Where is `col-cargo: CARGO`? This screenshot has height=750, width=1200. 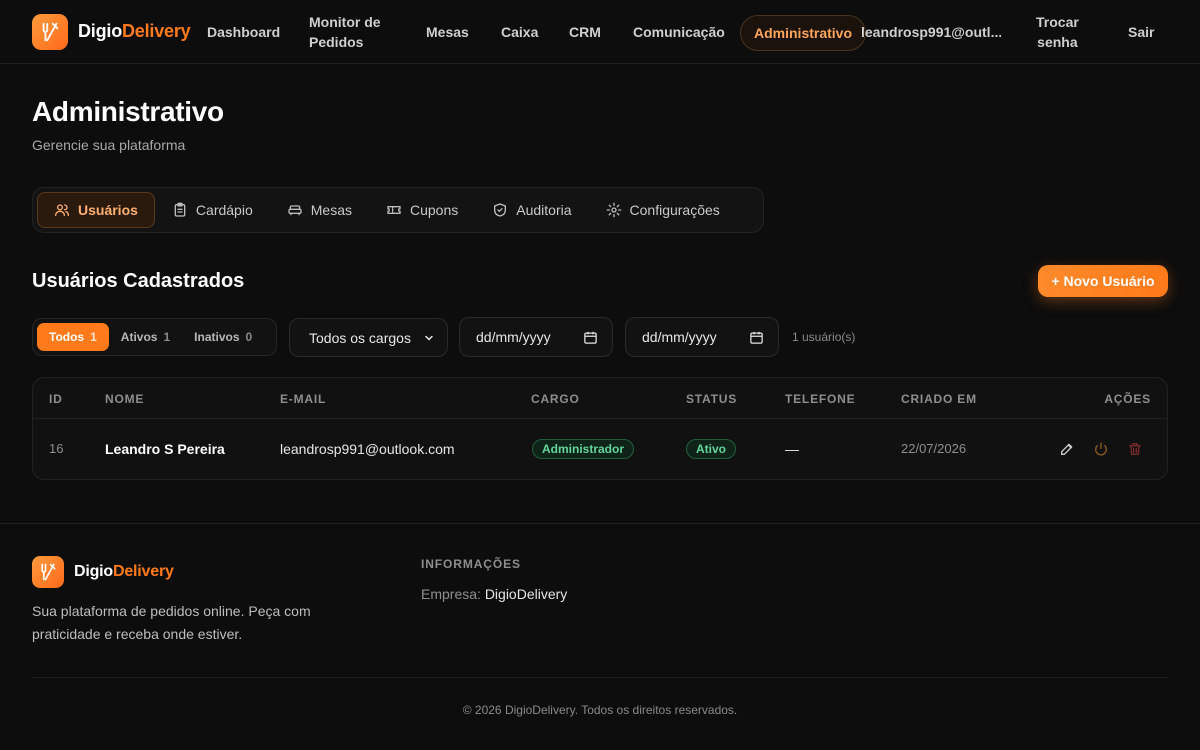 col-cargo: CARGO is located at coordinates (555, 399).